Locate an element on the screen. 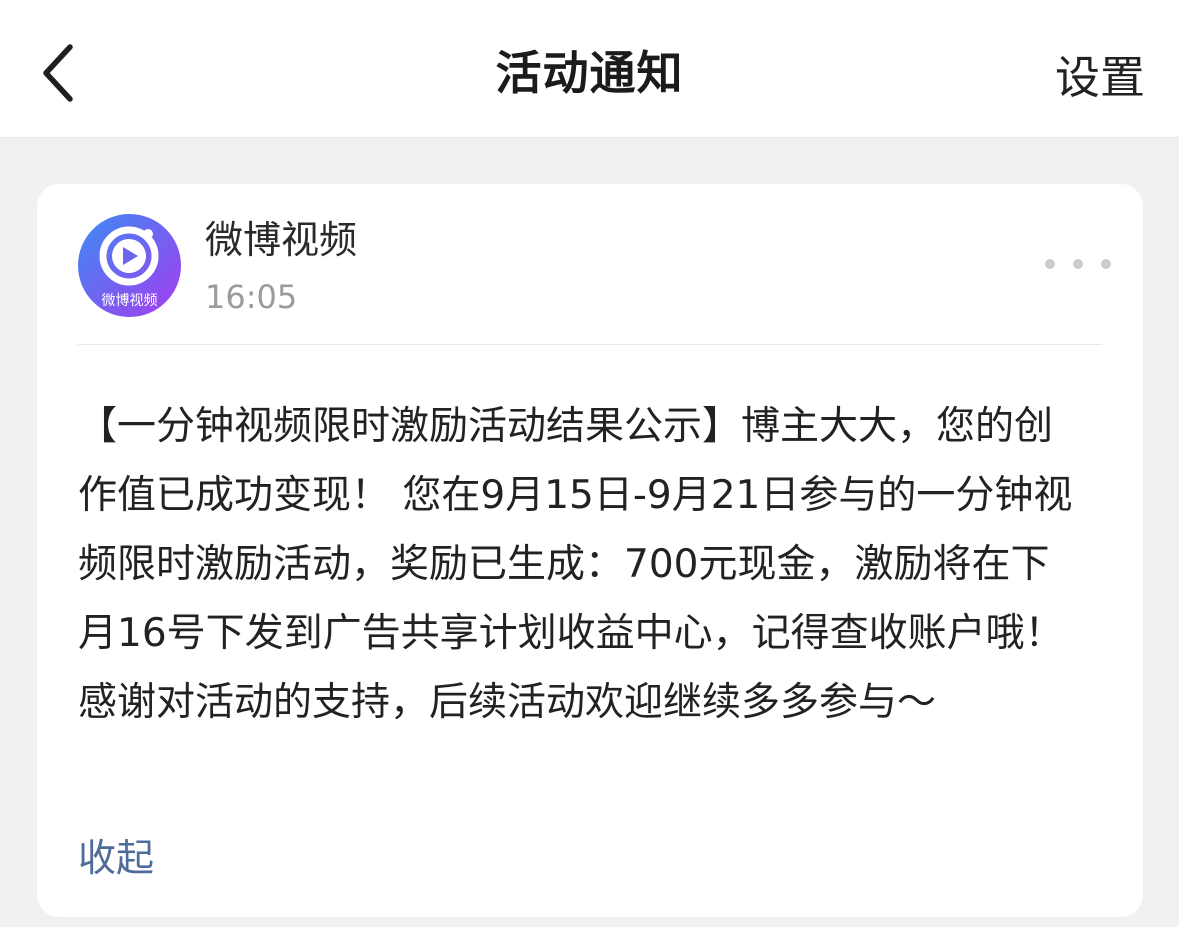 The width and height of the screenshot is (1179, 927). avatar: 微博视频 is located at coordinates (129, 265).